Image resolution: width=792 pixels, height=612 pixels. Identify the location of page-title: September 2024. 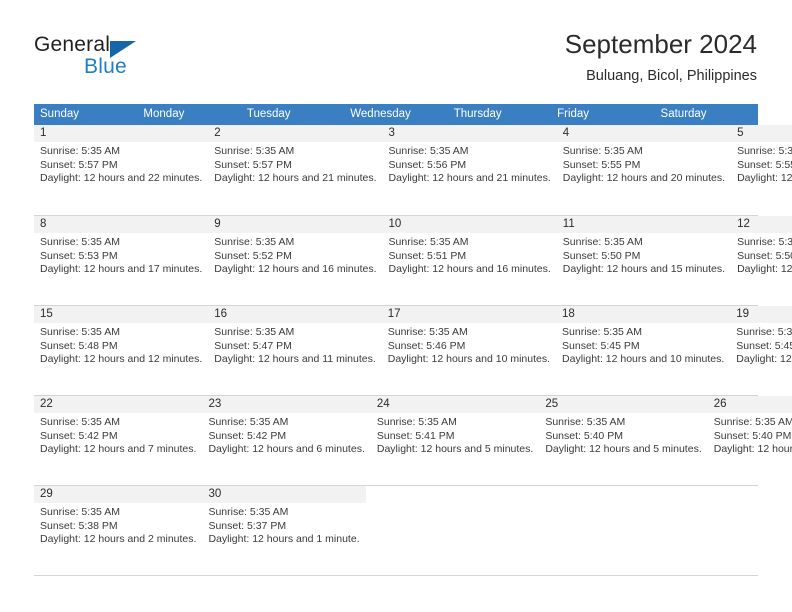
(660, 44).